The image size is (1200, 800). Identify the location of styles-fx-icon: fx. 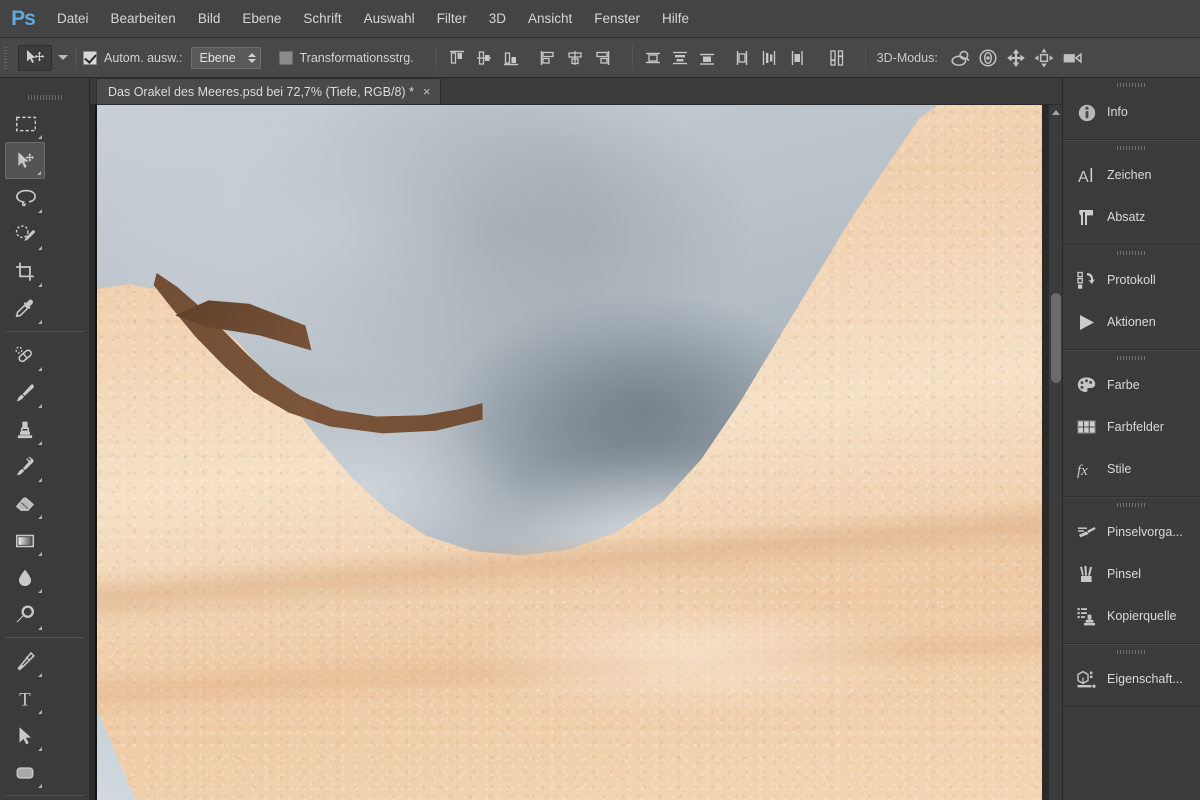
(1082, 471).